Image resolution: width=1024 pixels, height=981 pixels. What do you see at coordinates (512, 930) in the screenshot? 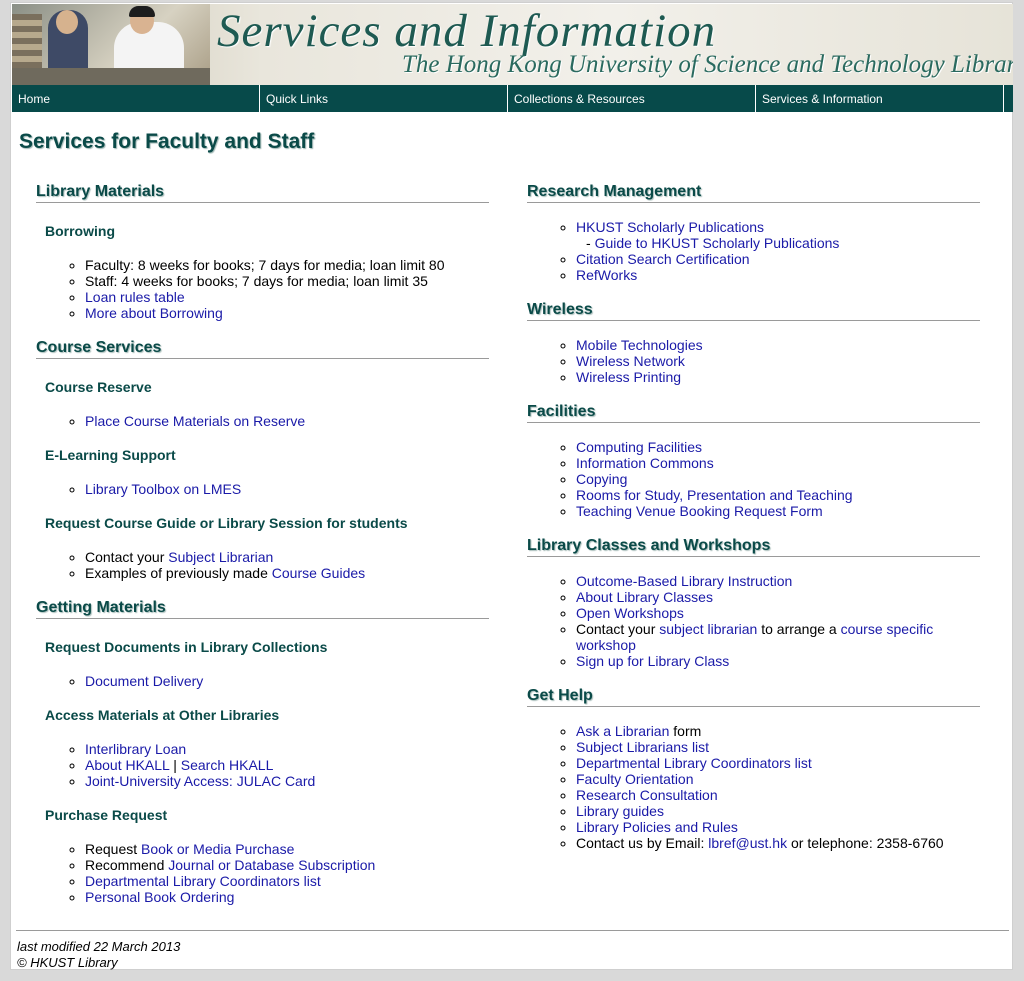
I see `footer-divider` at bounding box center [512, 930].